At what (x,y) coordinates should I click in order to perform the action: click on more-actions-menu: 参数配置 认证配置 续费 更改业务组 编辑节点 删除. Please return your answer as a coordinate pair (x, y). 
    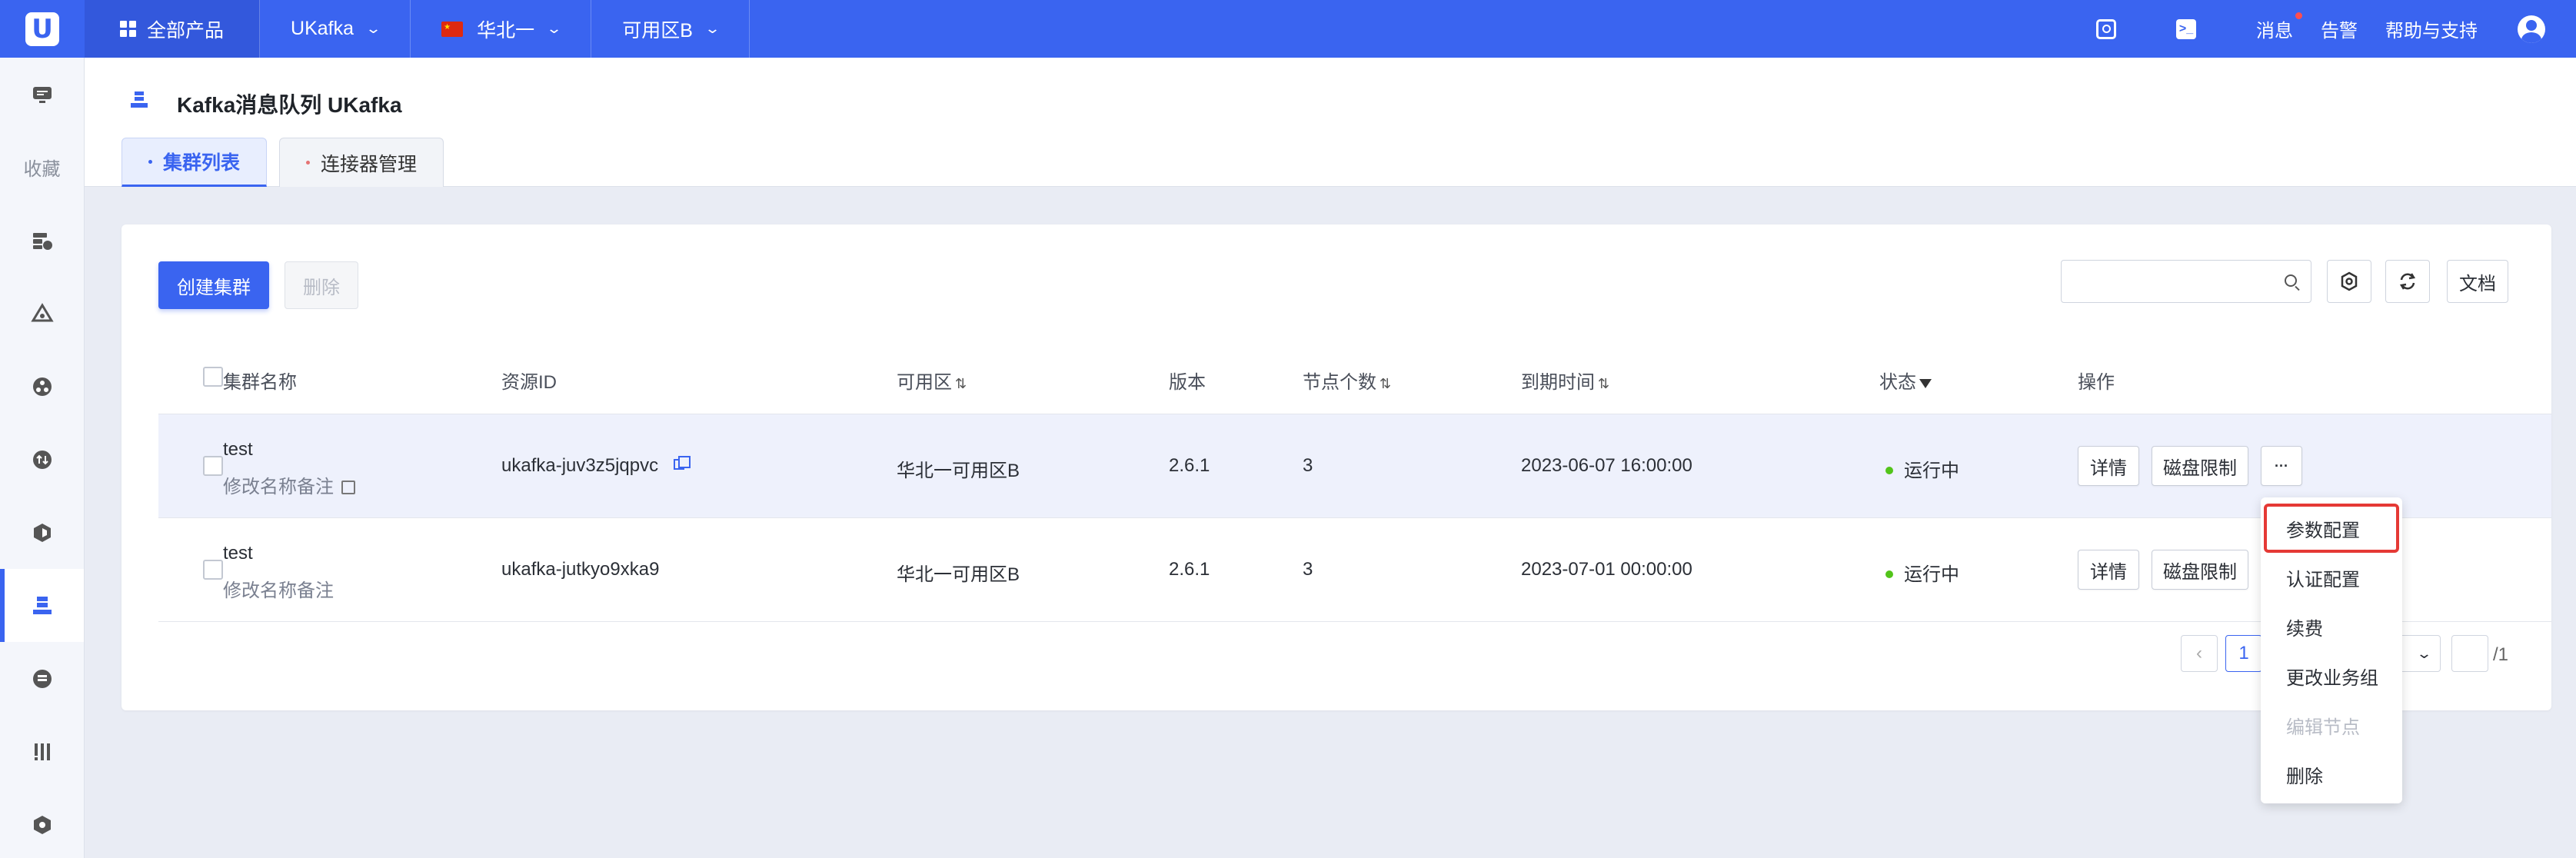
    Looking at the image, I should click on (2332, 650).